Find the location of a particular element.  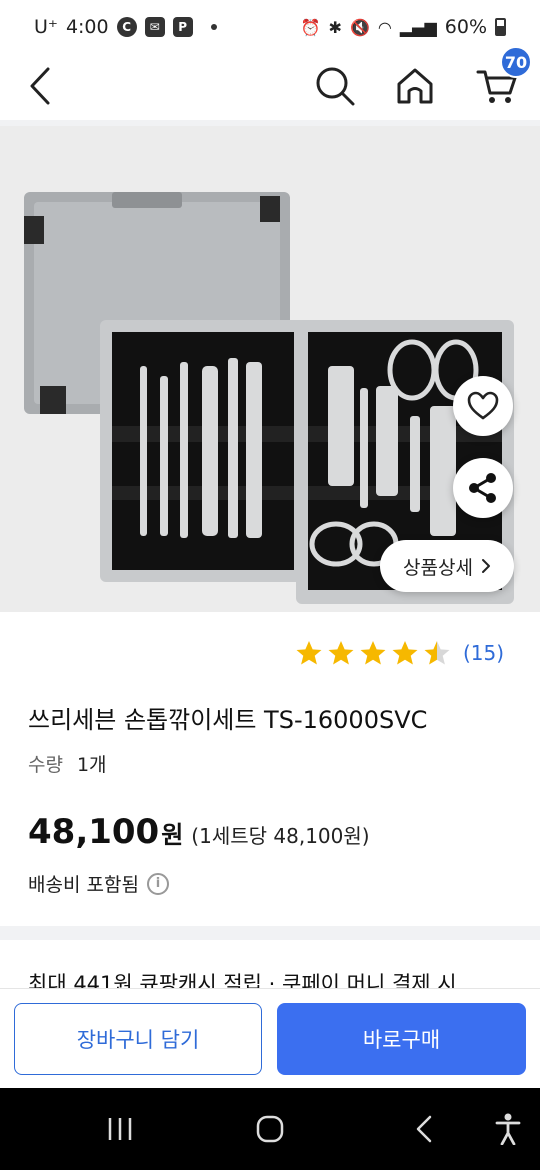

recent-apps-icon is located at coordinates (120, 1129).